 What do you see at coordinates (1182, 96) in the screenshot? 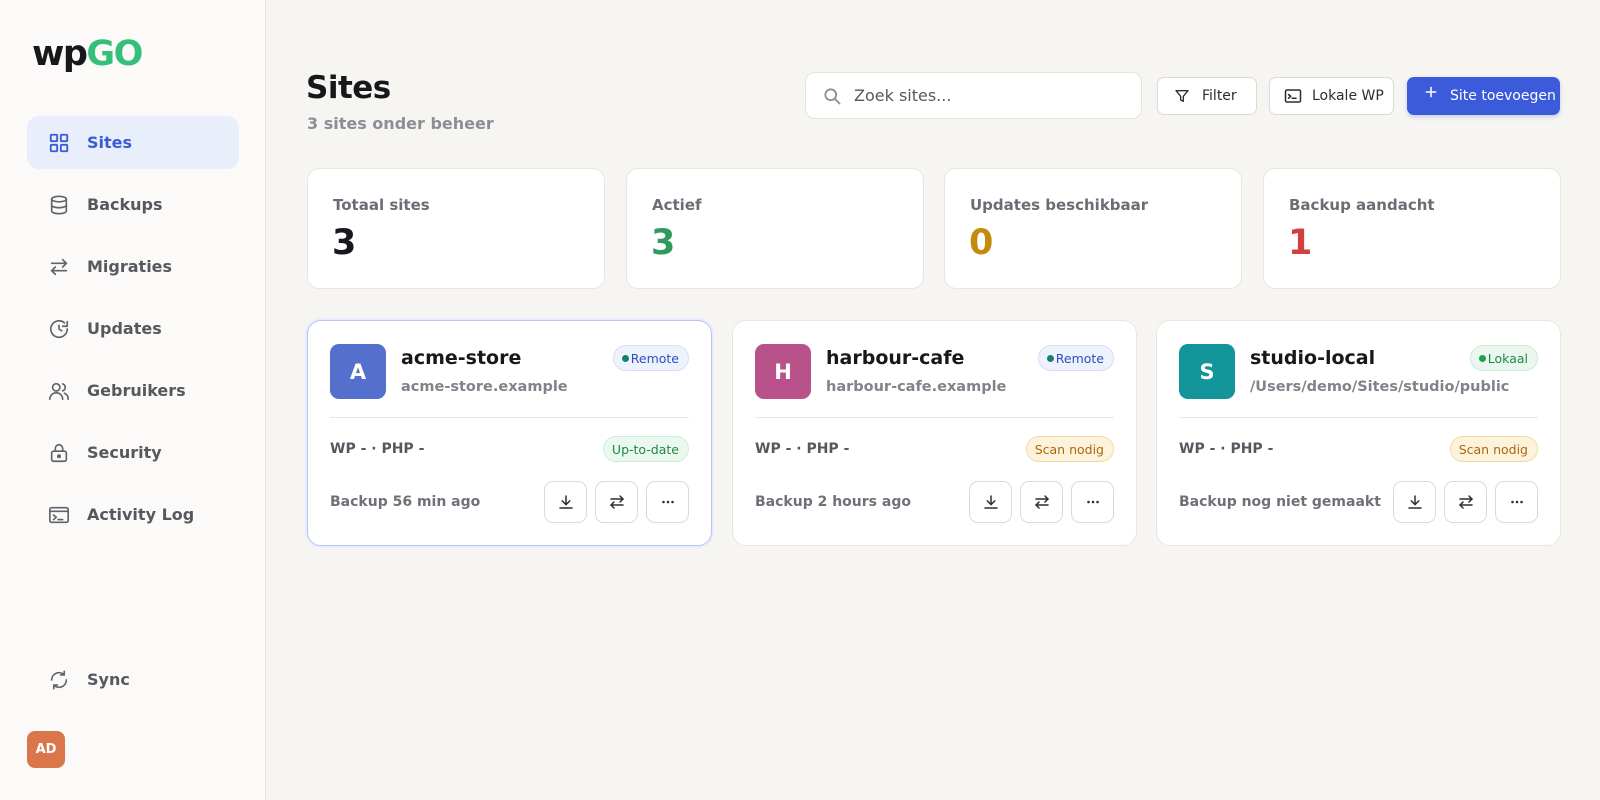
I see `filter-icon` at bounding box center [1182, 96].